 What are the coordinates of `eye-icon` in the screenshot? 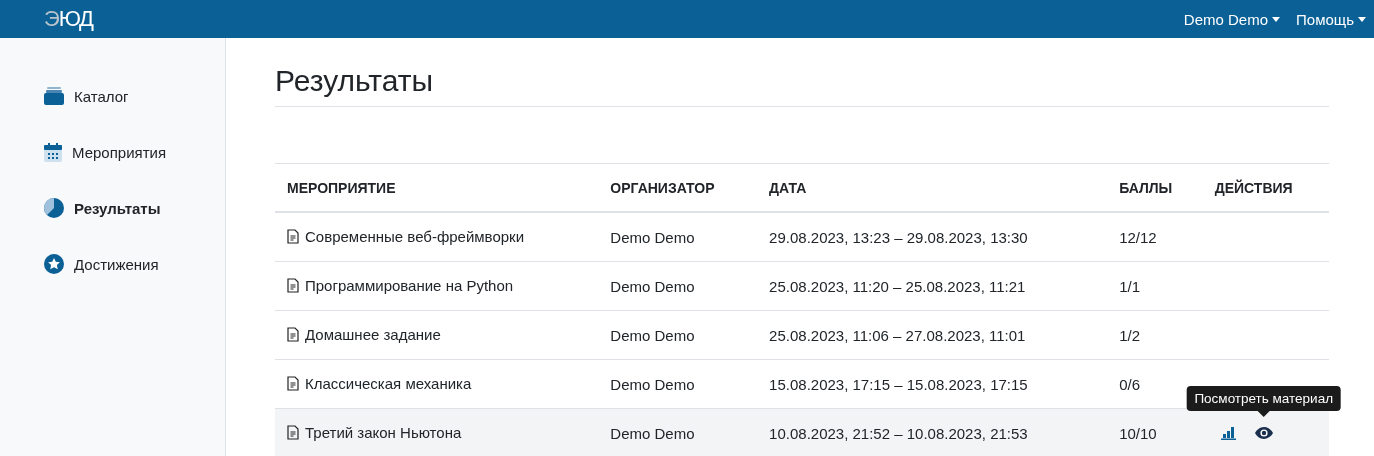 It's located at (1263, 433).